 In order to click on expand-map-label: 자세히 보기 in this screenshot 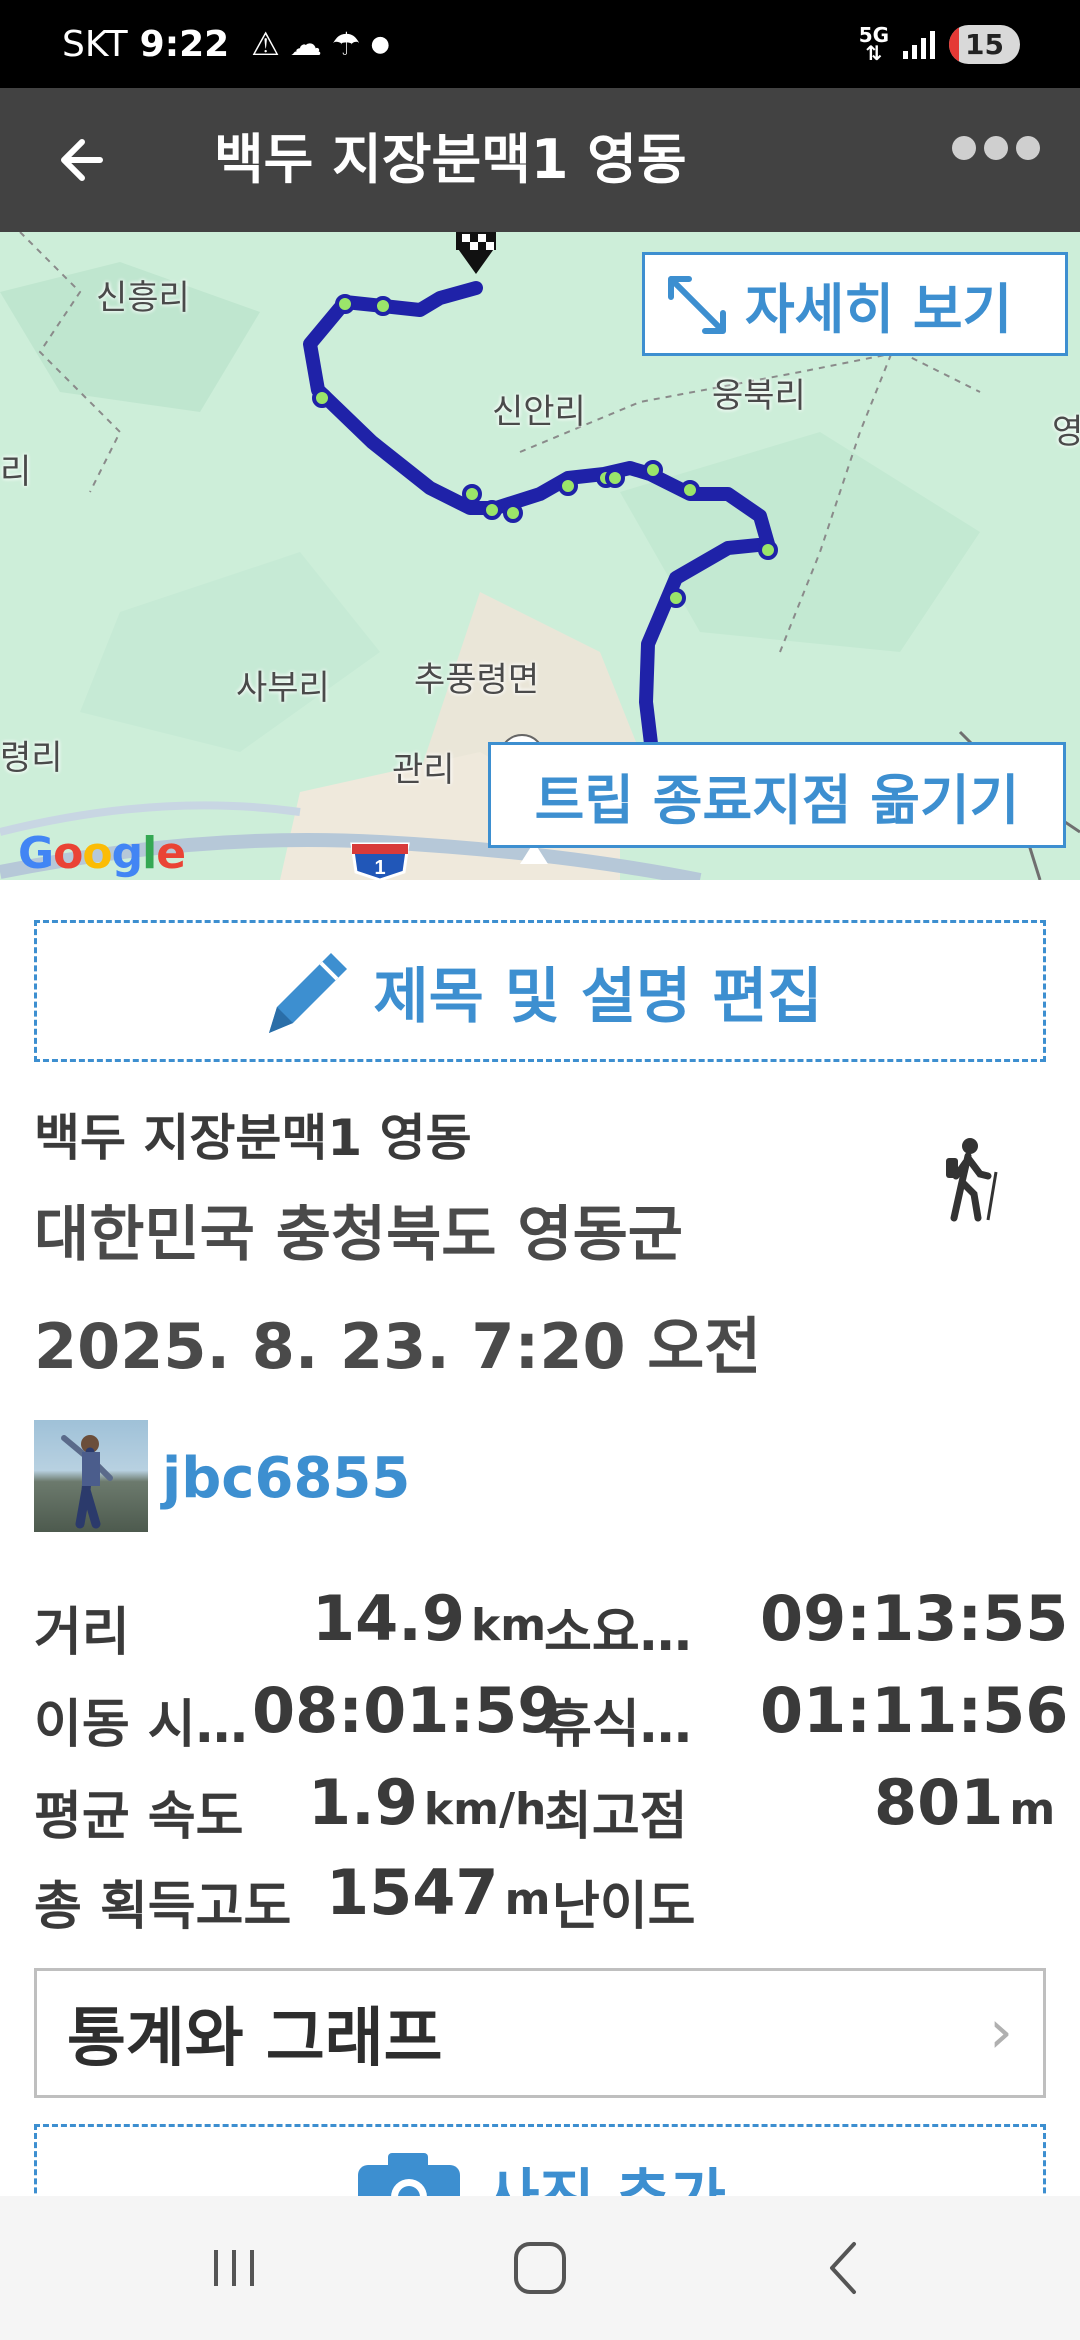, I will do `click(879, 309)`.